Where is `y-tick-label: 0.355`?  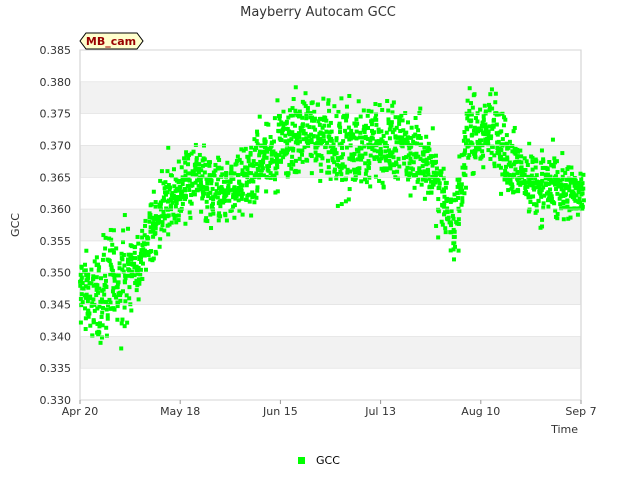
y-tick-label: 0.355 is located at coordinates (56, 241).